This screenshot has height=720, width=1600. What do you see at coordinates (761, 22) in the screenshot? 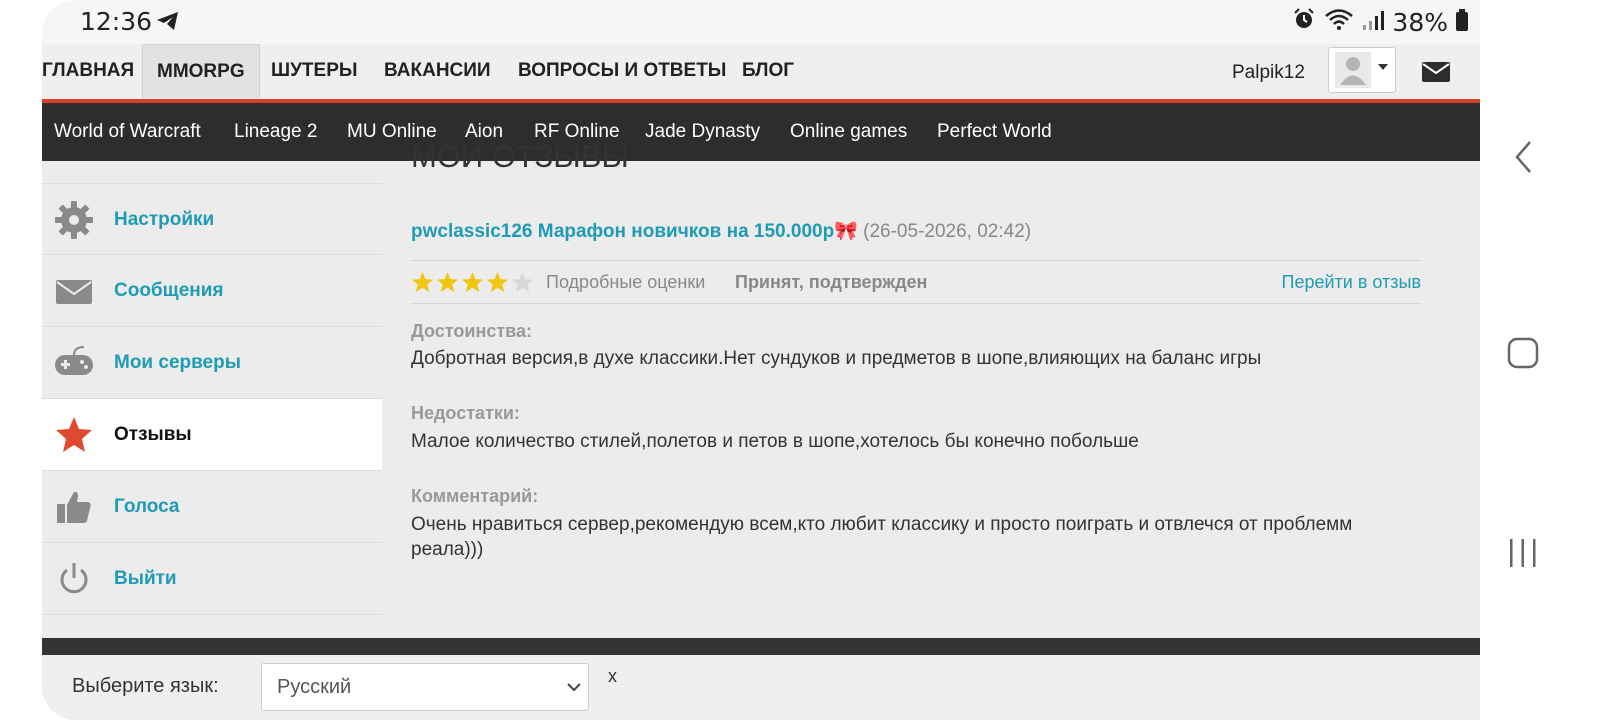
I see `status-bar: 12:36 38%` at bounding box center [761, 22].